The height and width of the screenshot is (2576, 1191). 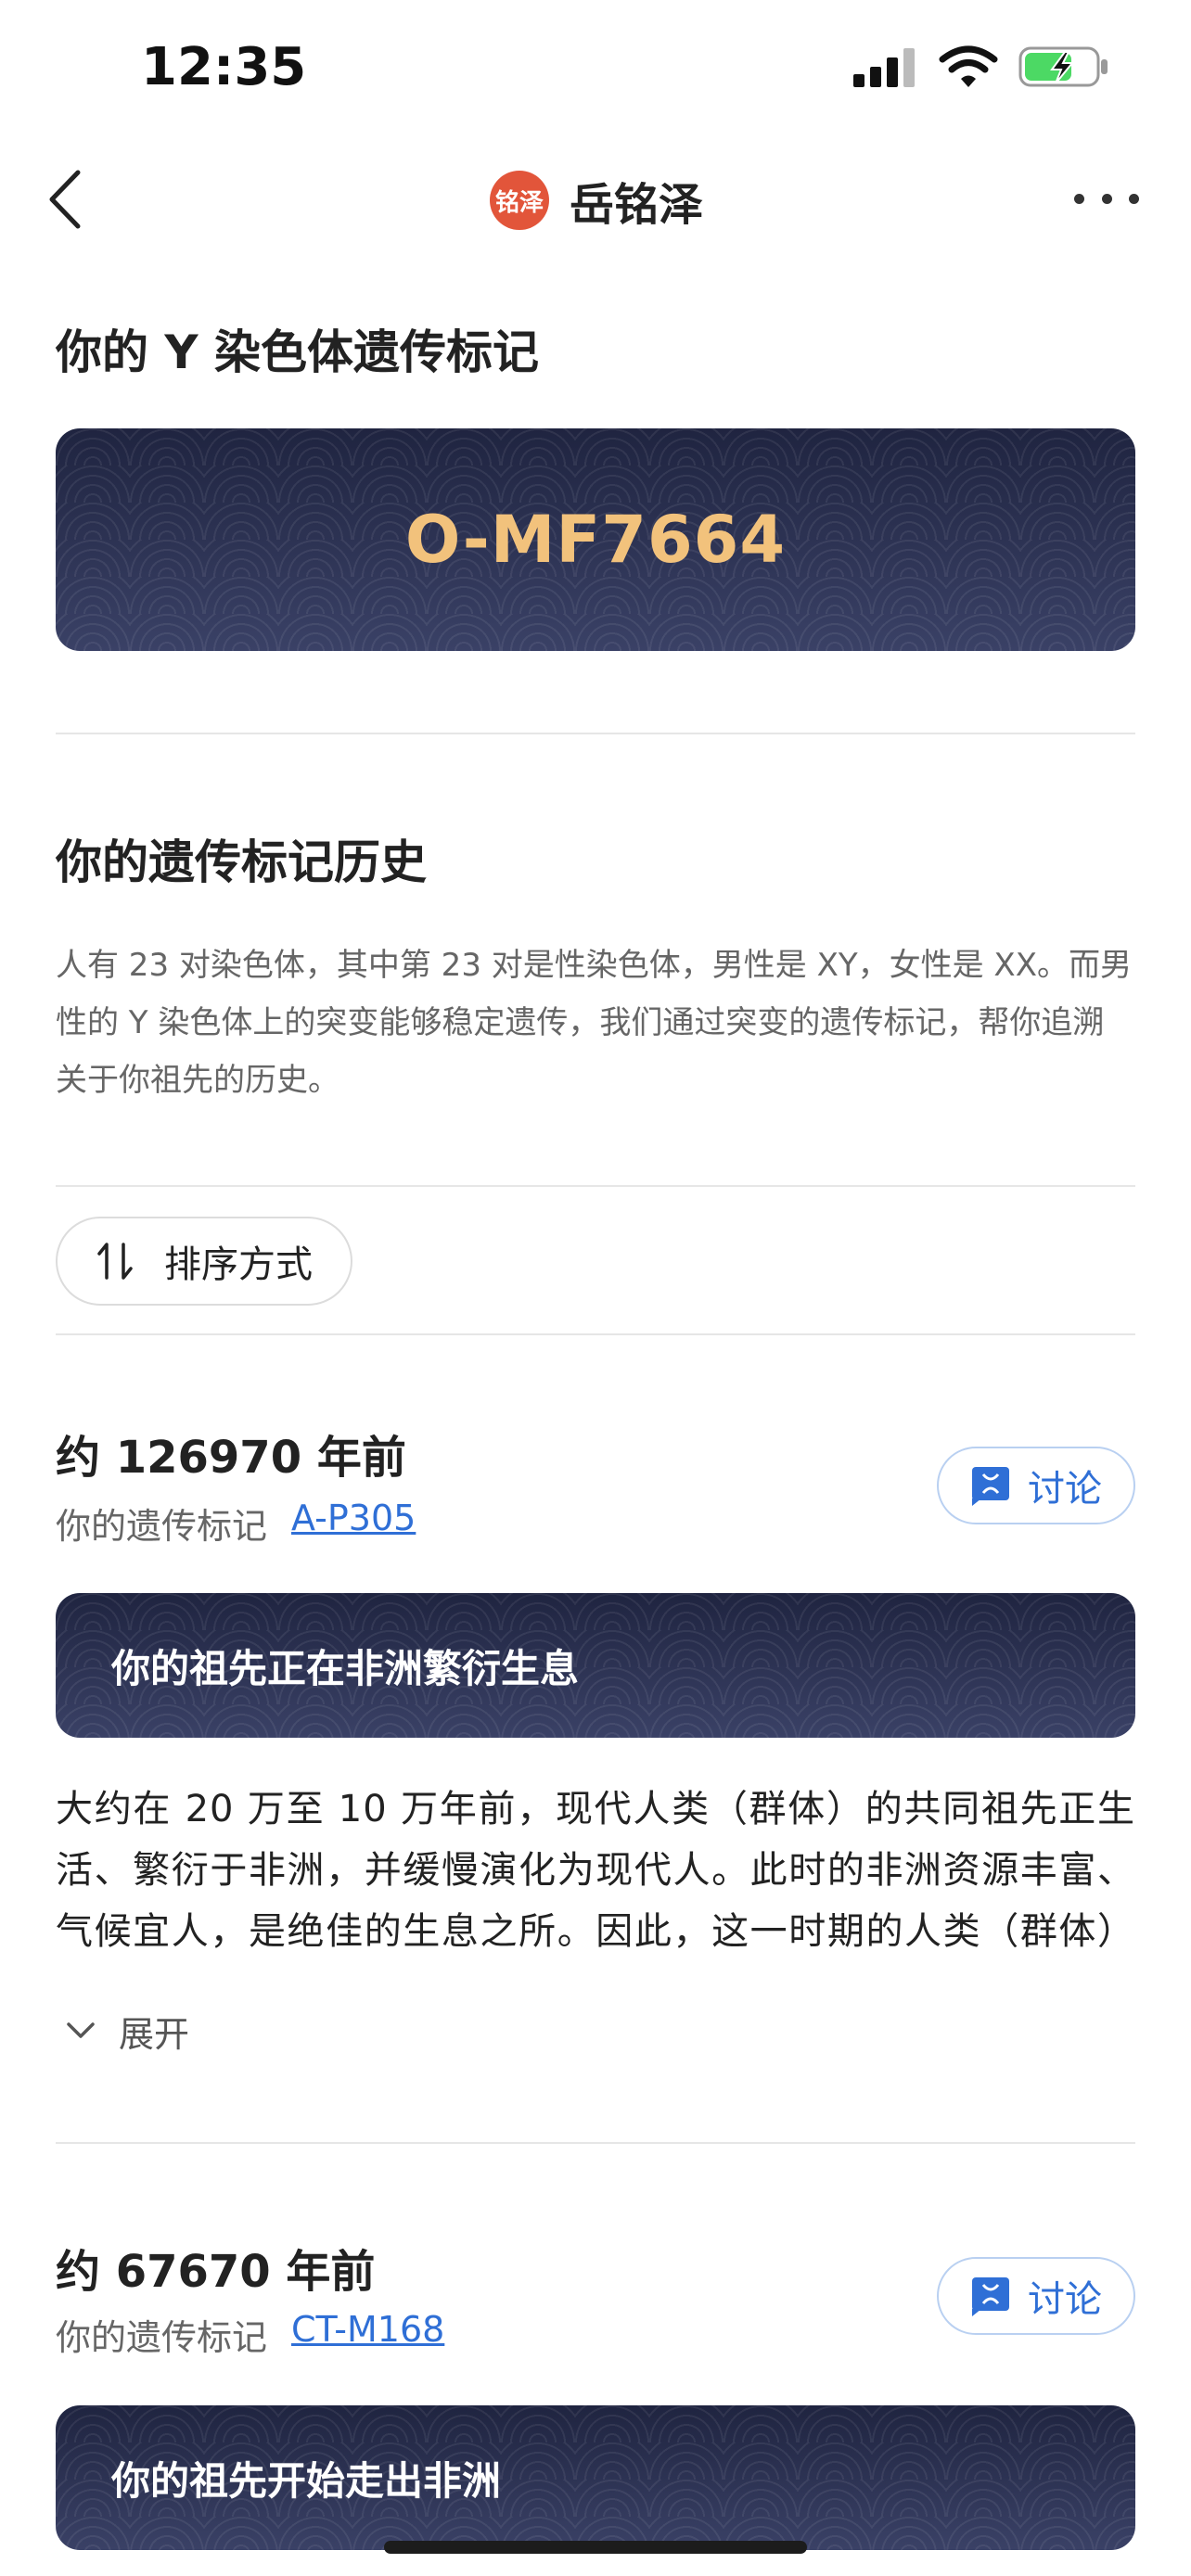 What do you see at coordinates (306, 2480) in the screenshot?
I see `event-title: 你的祖先开始走出非洲` at bounding box center [306, 2480].